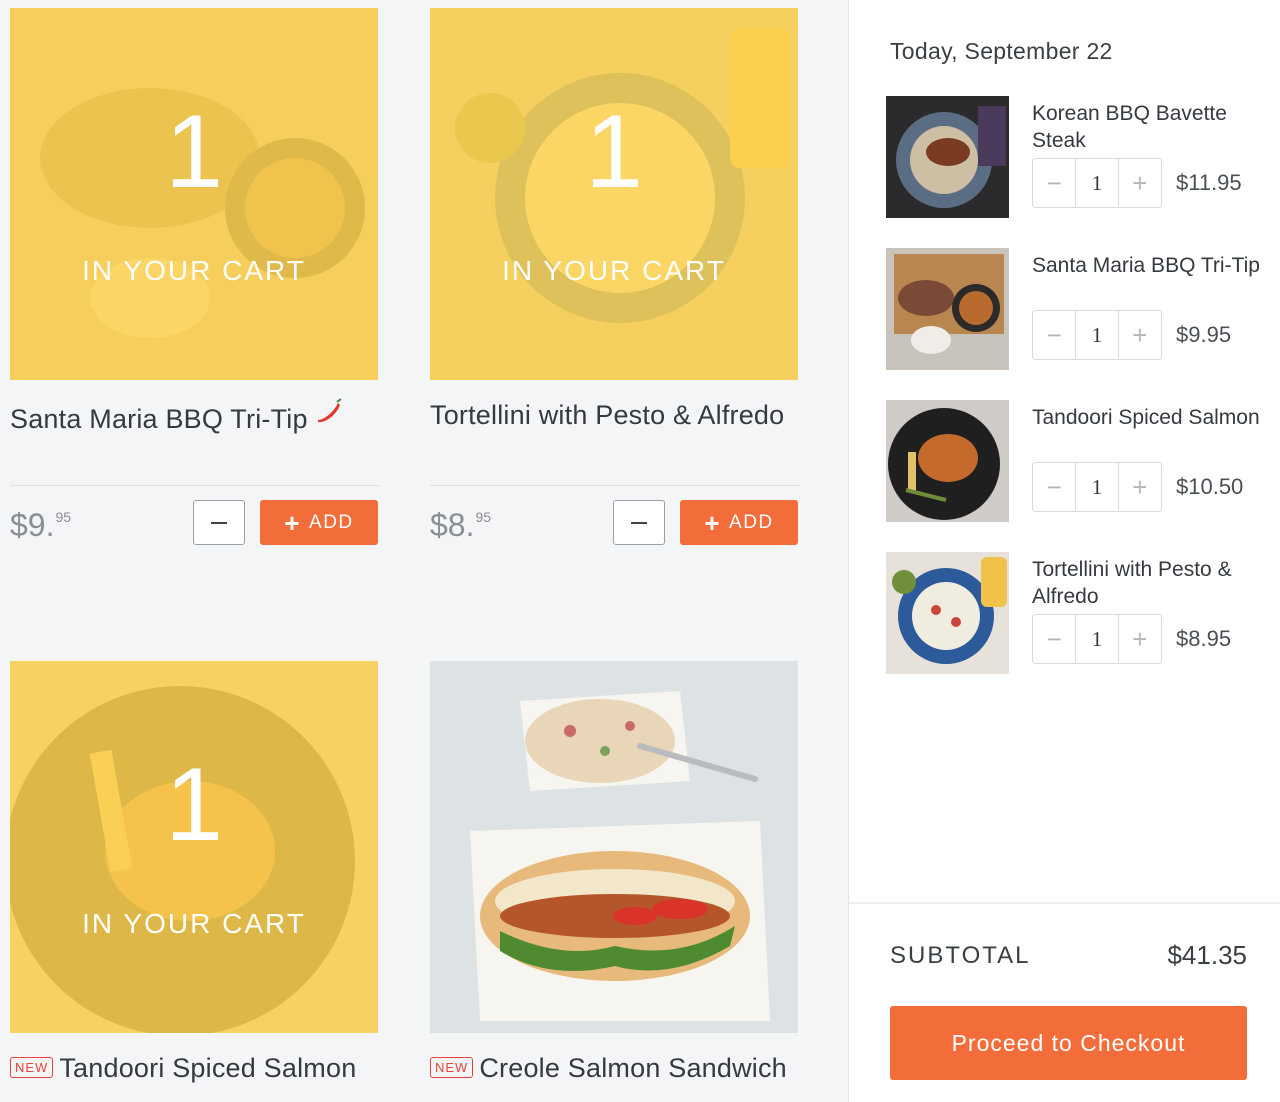  I want to click on subtotal-value: $41.35, so click(1207, 955).